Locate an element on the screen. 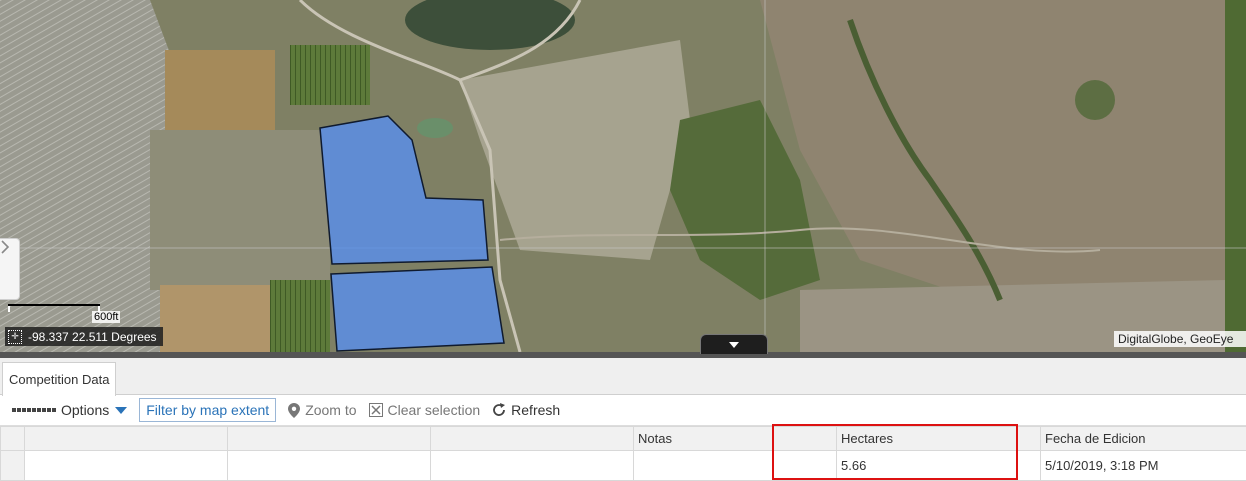 The image size is (1246, 481). scale-bar-label: 600ft is located at coordinates (106, 317).